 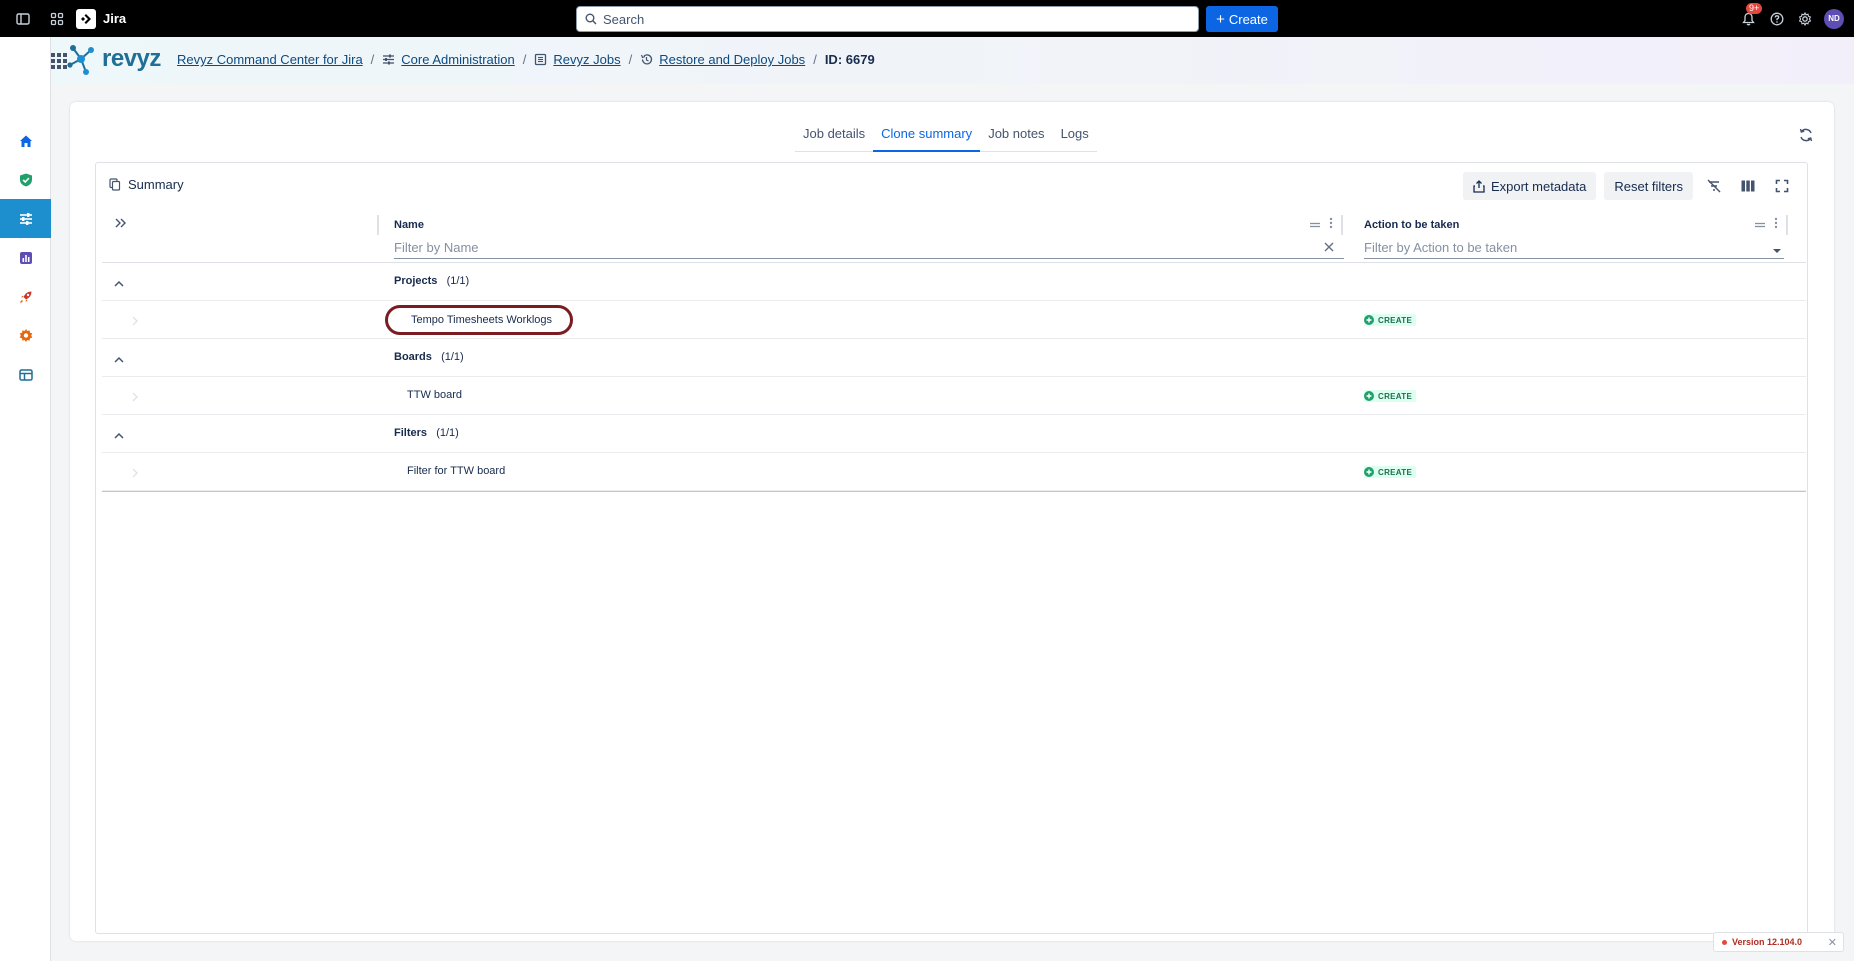 I want to click on breadcrumb-command-center: Revyz Command Center for Jira, so click(x=270, y=59).